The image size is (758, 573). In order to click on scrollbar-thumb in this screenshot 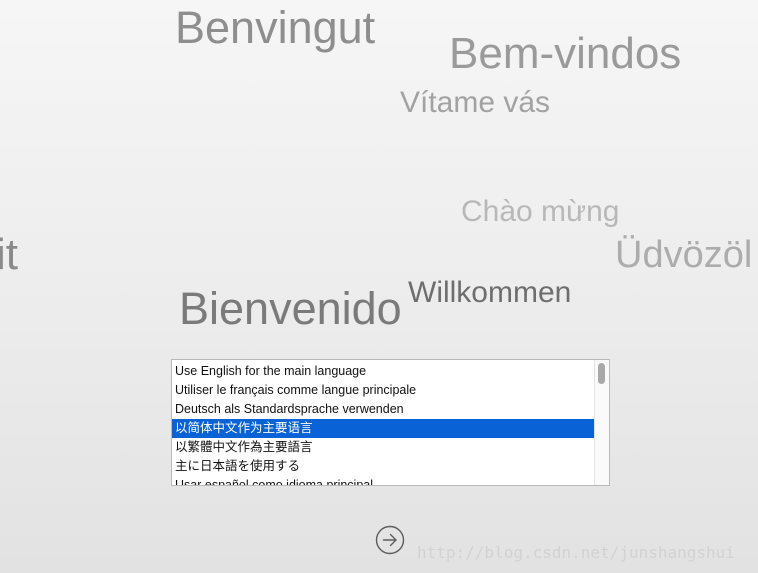, I will do `click(601, 373)`.